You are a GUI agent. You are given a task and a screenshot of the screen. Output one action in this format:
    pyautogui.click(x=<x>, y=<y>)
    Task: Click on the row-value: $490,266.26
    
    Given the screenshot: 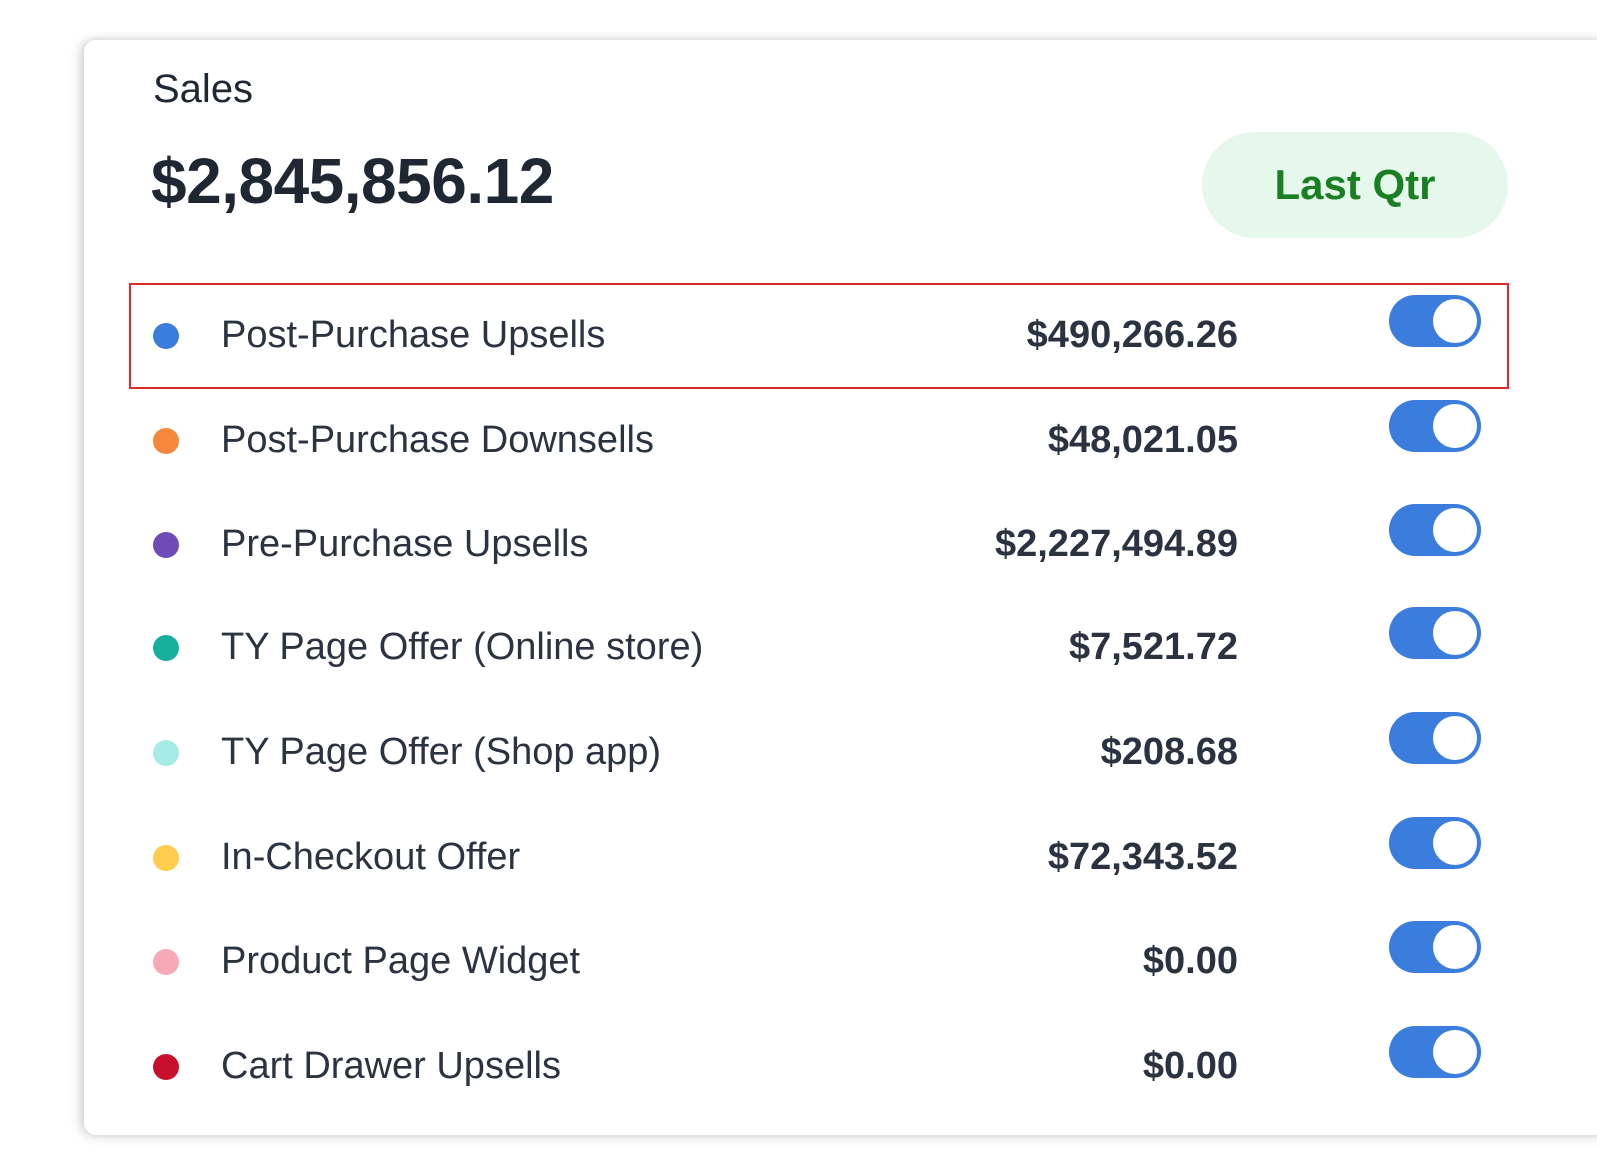 What is the action you would take?
    pyautogui.click(x=1132, y=335)
    